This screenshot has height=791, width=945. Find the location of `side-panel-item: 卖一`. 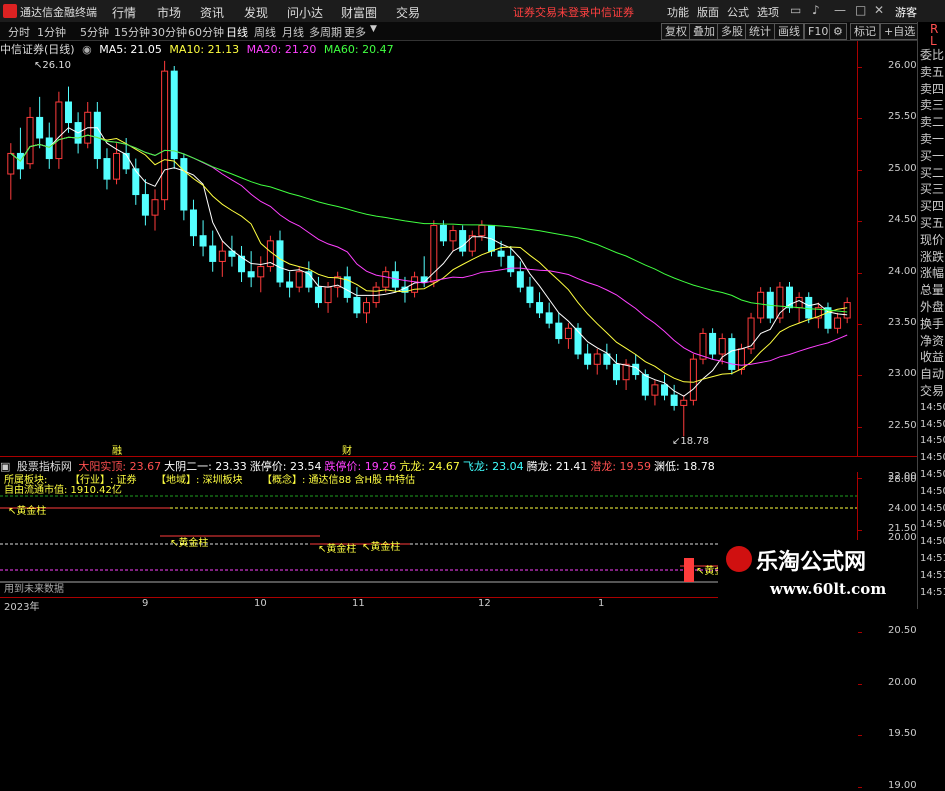

side-panel-item: 卖一 is located at coordinates (932, 139).